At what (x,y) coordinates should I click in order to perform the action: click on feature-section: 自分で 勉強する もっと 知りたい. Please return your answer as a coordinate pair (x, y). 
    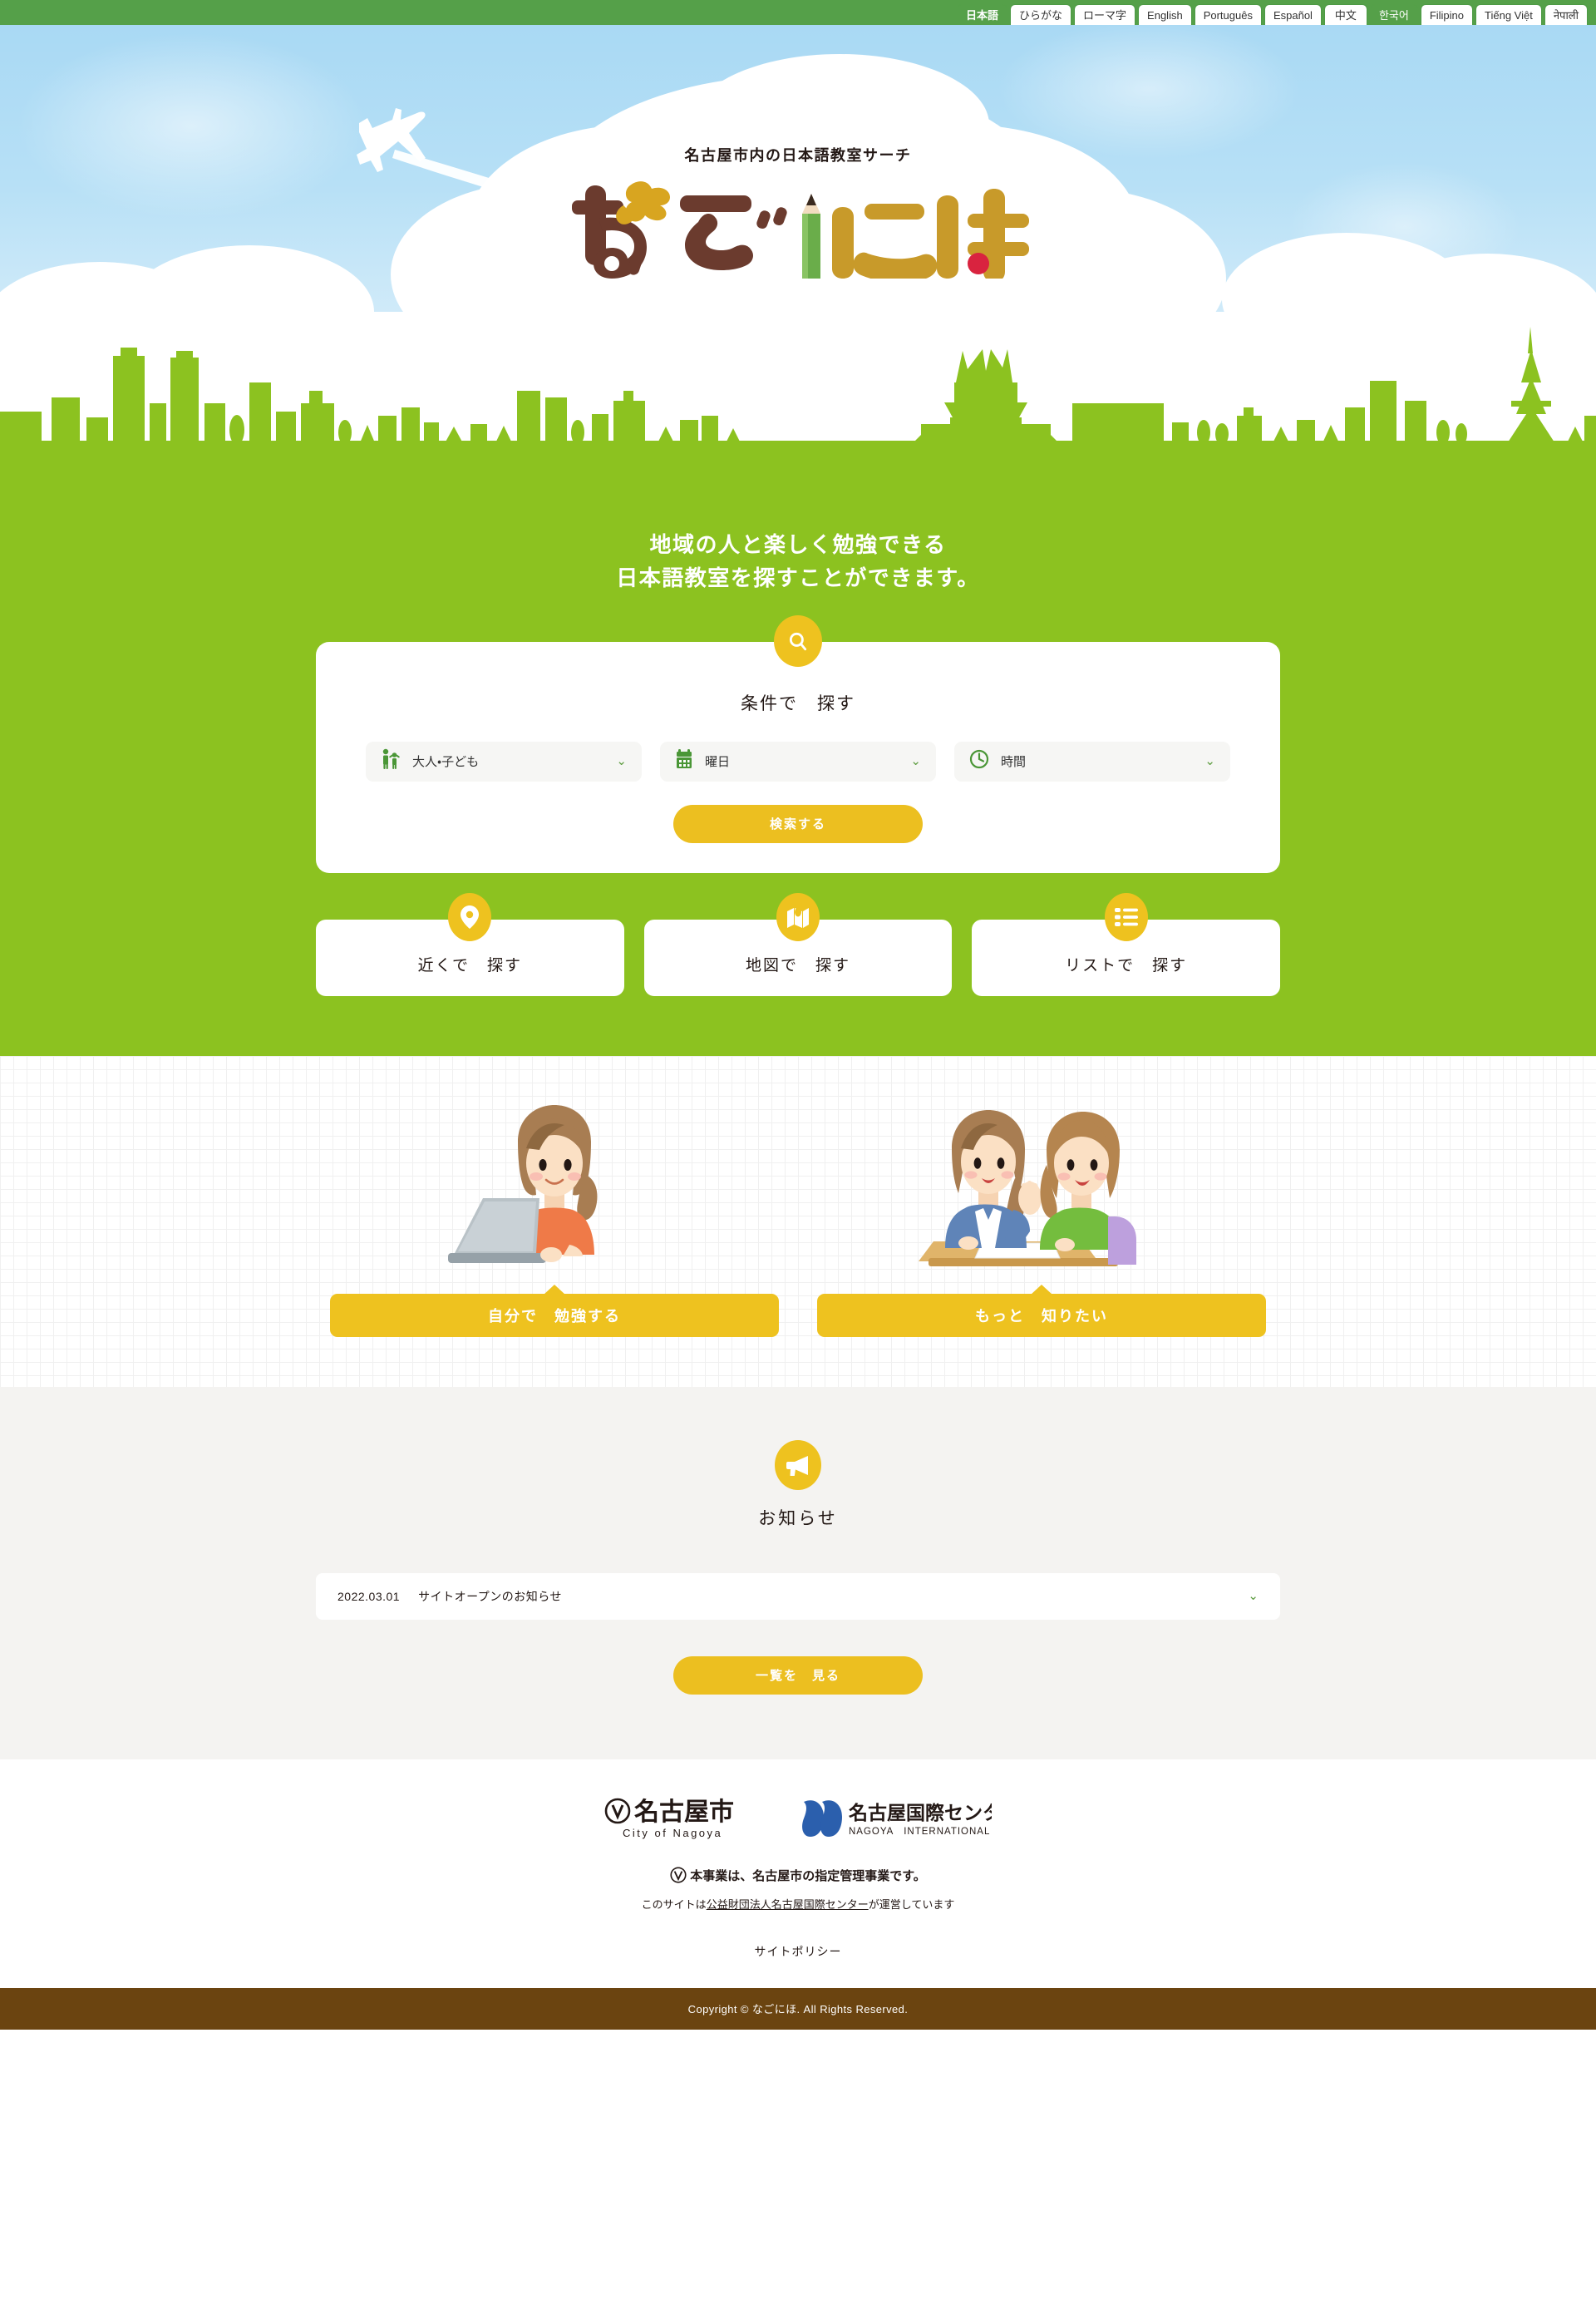
    Looking at the image, I should click on (798, 1222).